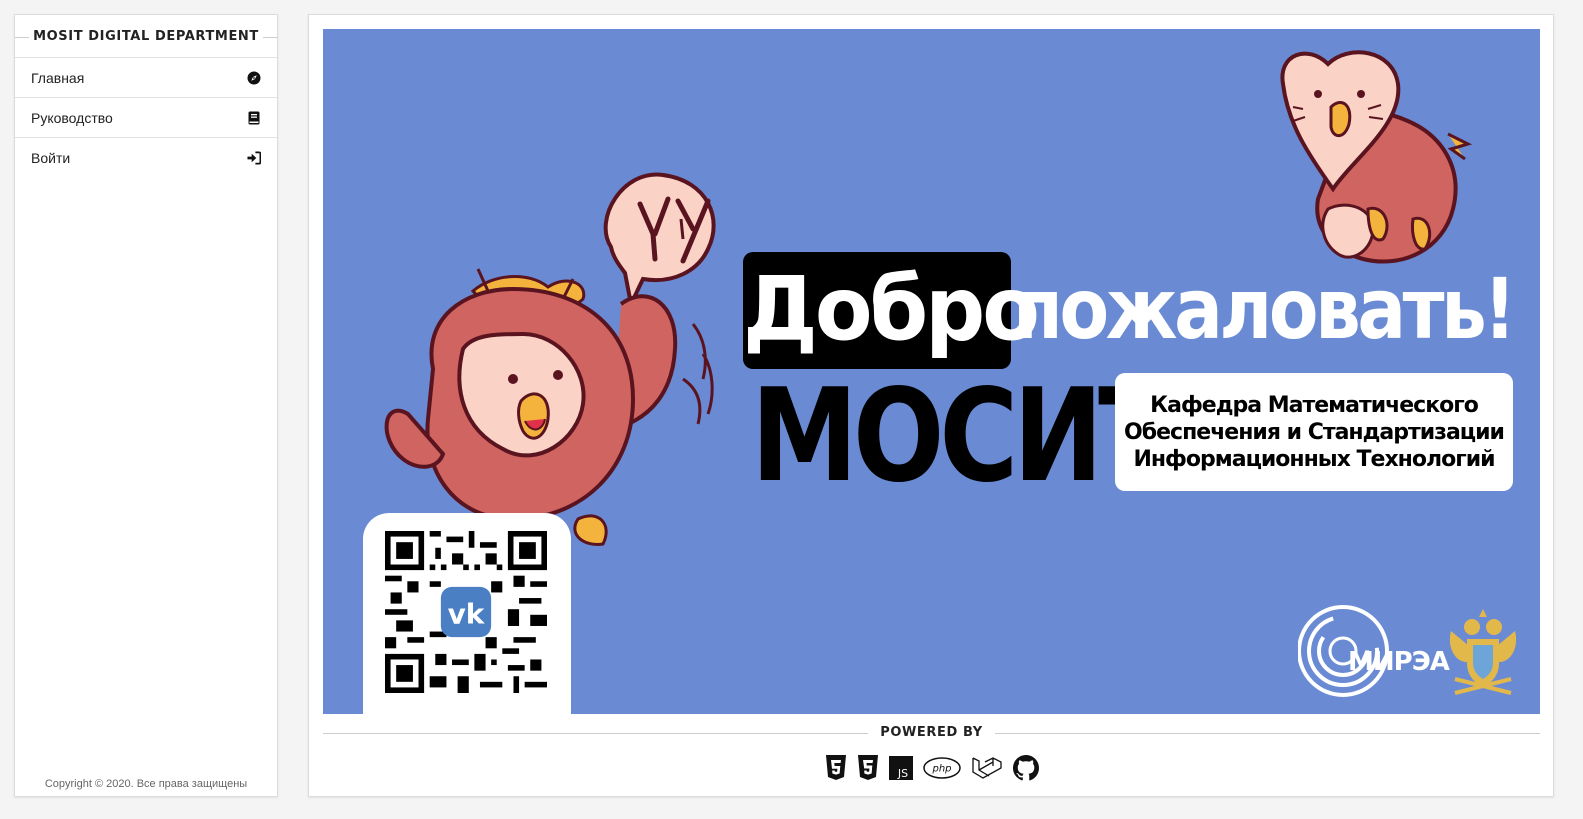  I want to click on svg-text: JS, so click(901, 773).